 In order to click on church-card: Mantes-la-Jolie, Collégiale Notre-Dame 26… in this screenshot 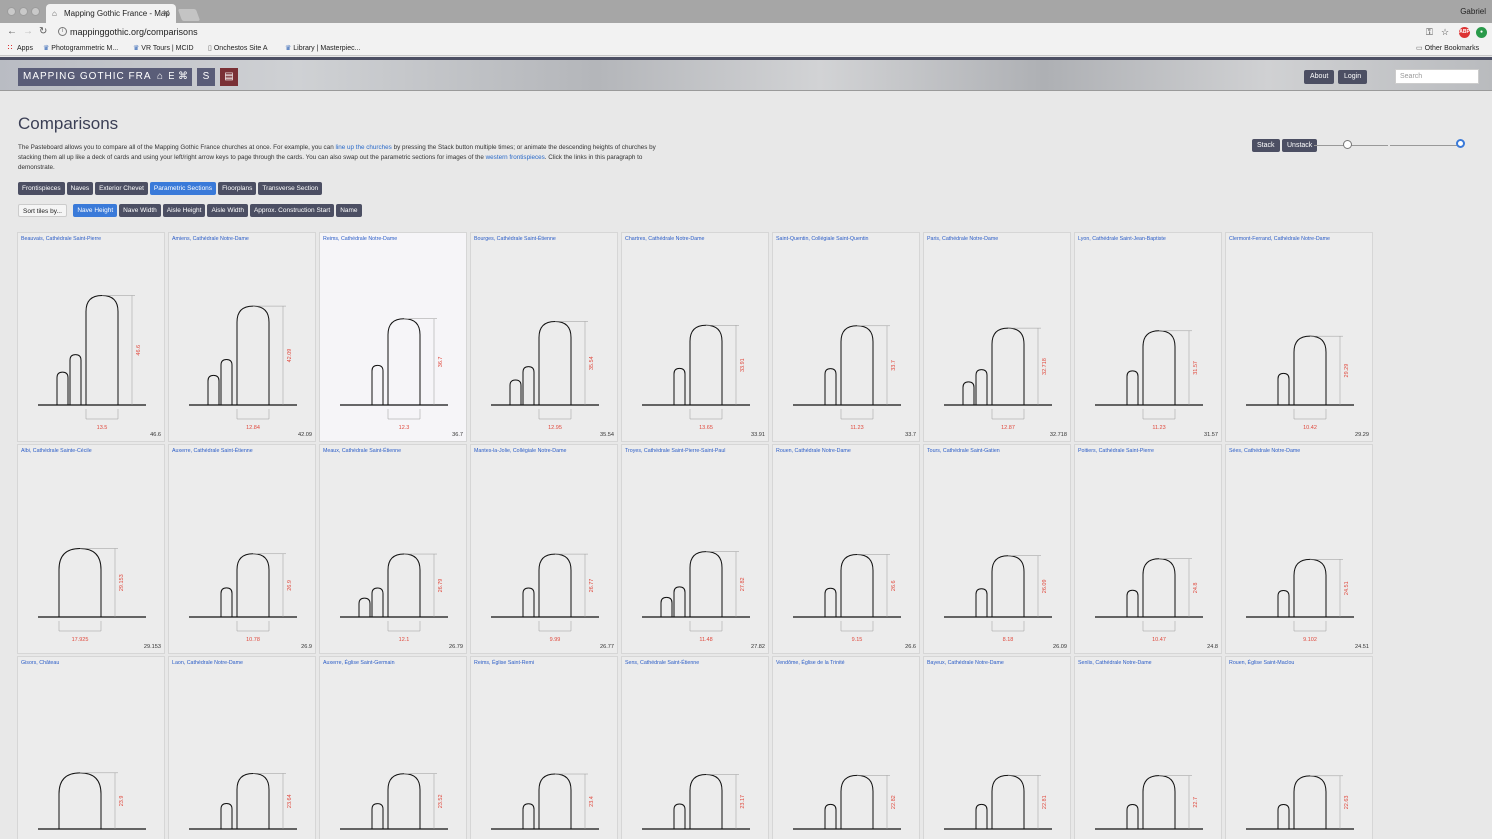, I will do `click(544, 549)`.